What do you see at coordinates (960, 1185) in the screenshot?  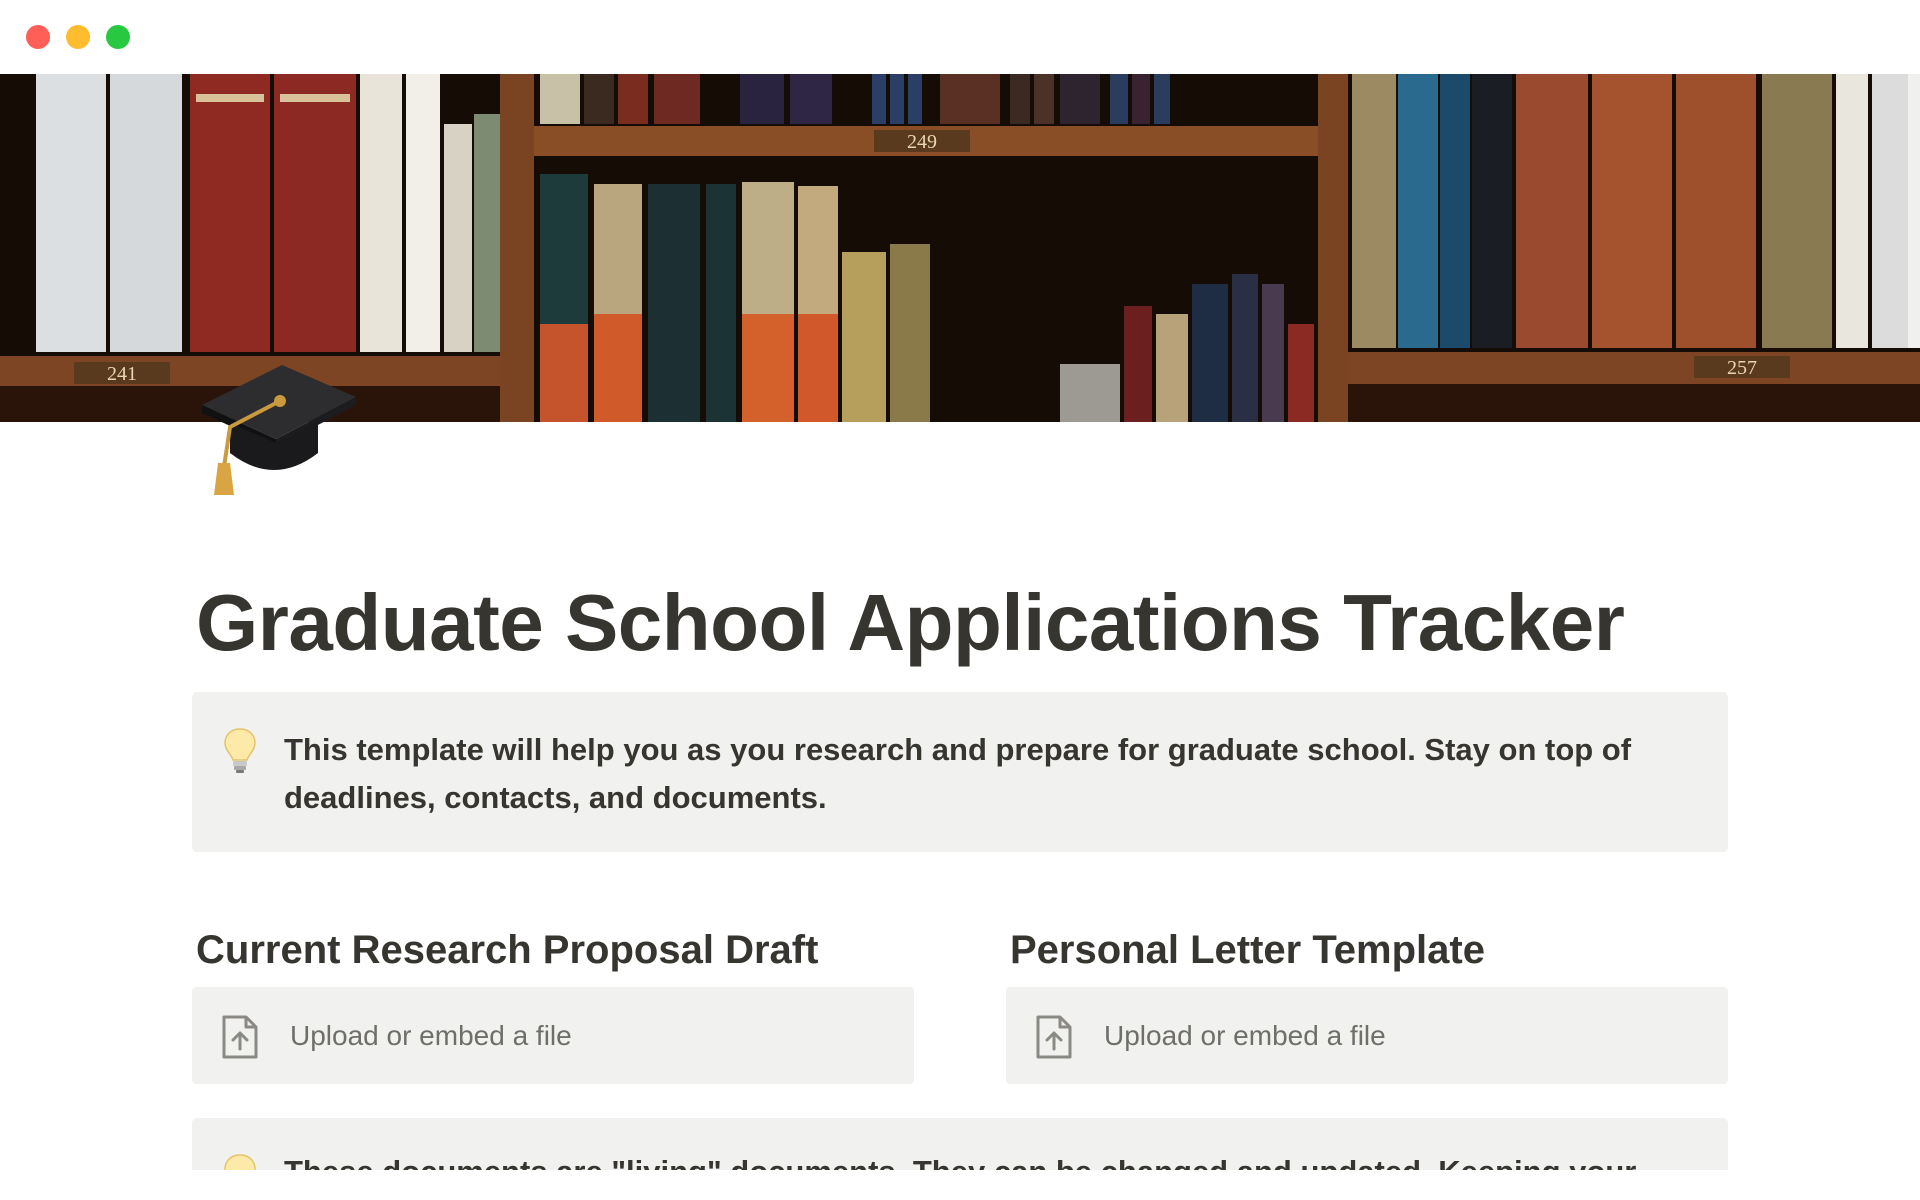 I see `viewport-bottom-edge` at bounding box center [960, 1185].